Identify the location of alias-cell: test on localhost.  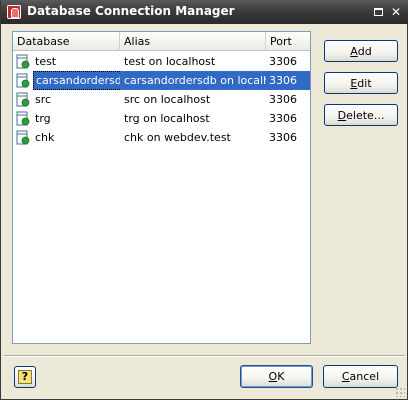
(170, 61).